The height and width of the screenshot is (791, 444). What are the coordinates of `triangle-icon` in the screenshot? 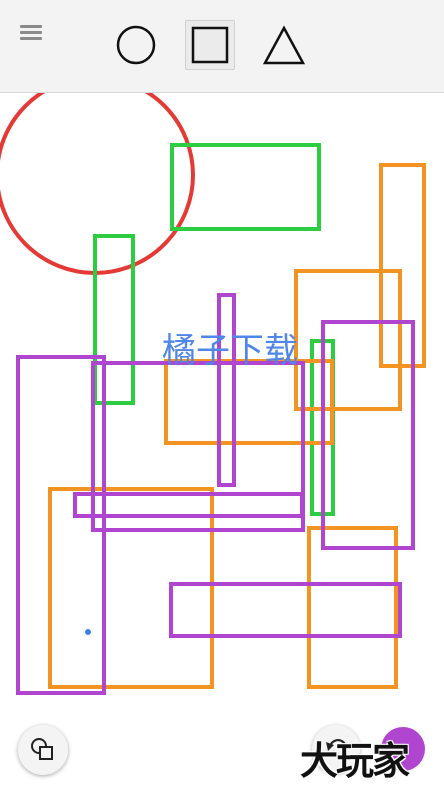 It's located at (284, 45).